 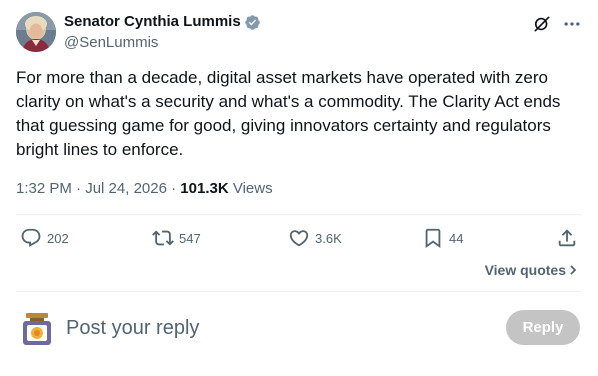 I want to click on composer-avatar, so click(x=37, y=329).